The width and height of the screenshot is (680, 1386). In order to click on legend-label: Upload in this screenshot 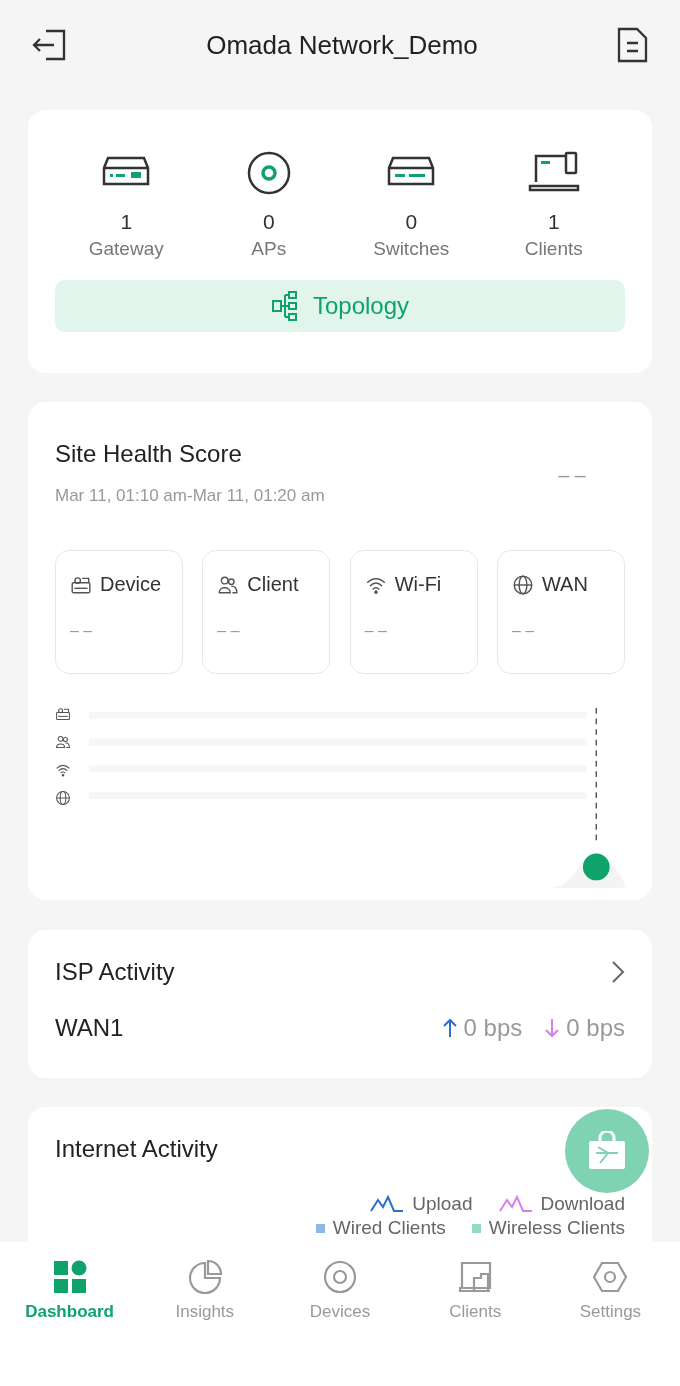, I will do `click(442, 1204)`.